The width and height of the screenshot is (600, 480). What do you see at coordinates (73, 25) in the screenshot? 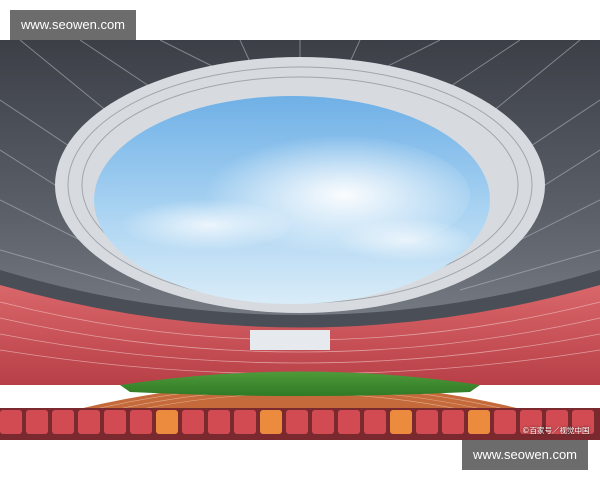
I see `watermark-top: www.seowen.com` at bounding box center [73, 25].